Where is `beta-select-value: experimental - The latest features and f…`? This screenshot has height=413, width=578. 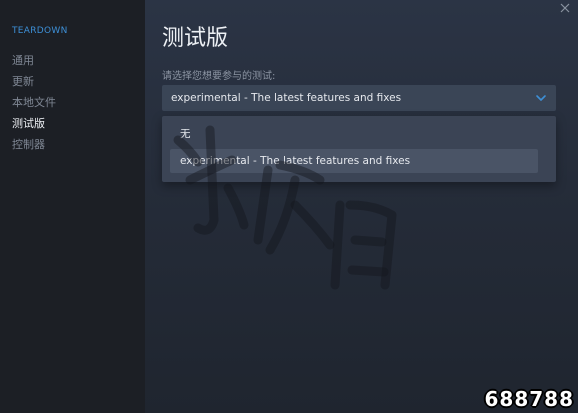 beta-select-value: experimental - The latest features and f… is located at coordinates (286, 98).